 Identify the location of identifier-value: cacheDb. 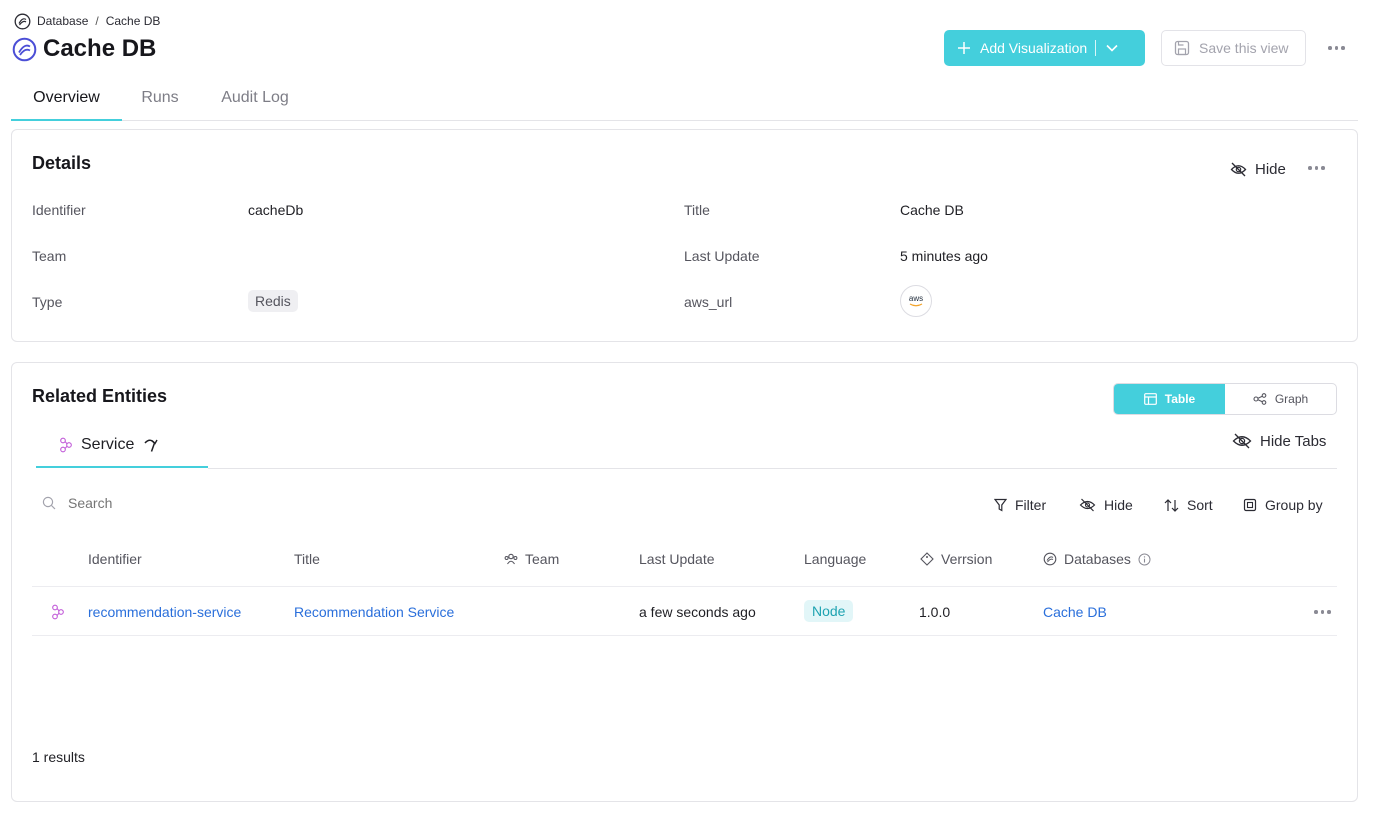
(276, 210).